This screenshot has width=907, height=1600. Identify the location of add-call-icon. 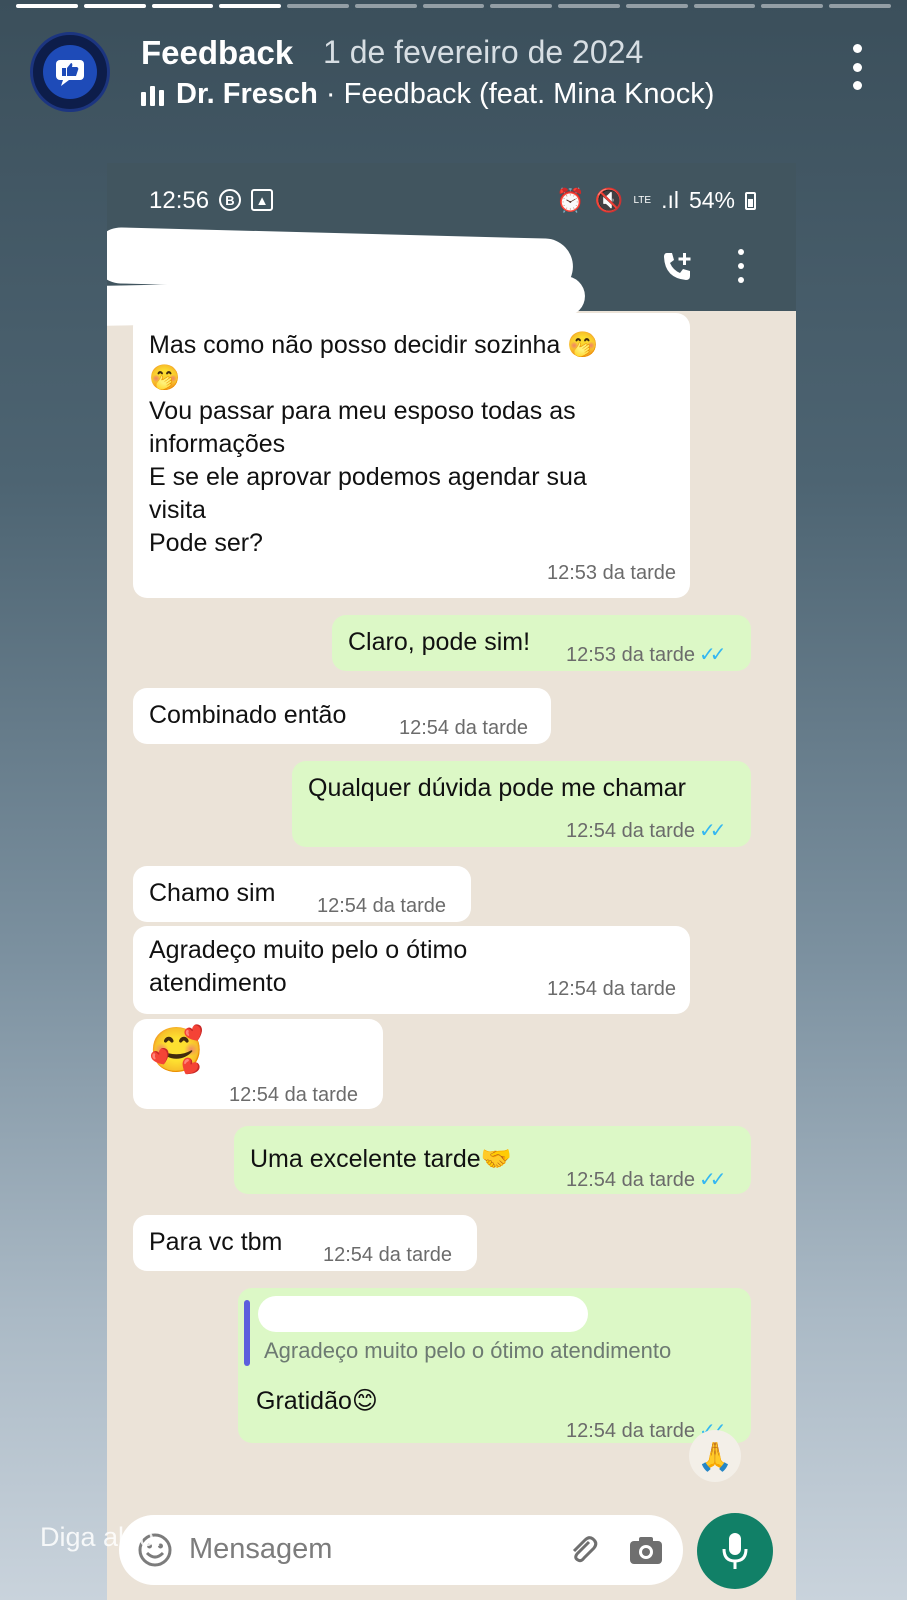
(677, 267).